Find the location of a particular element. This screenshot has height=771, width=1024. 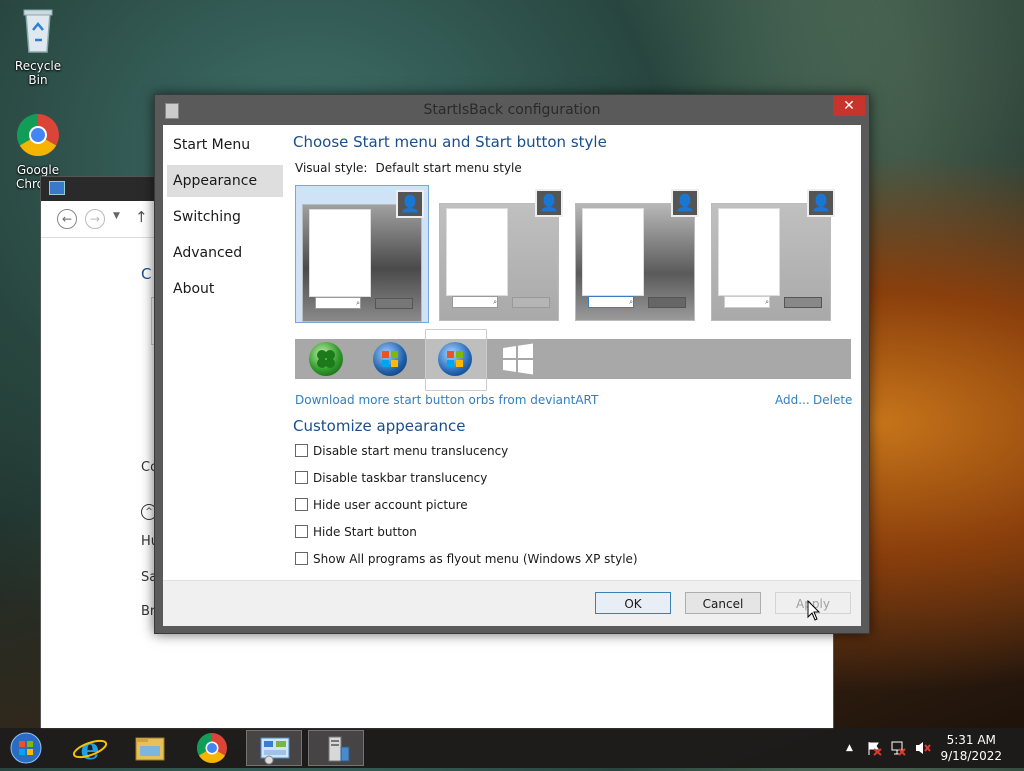

close-icon: ✕ is located at coordinates (849, 106).